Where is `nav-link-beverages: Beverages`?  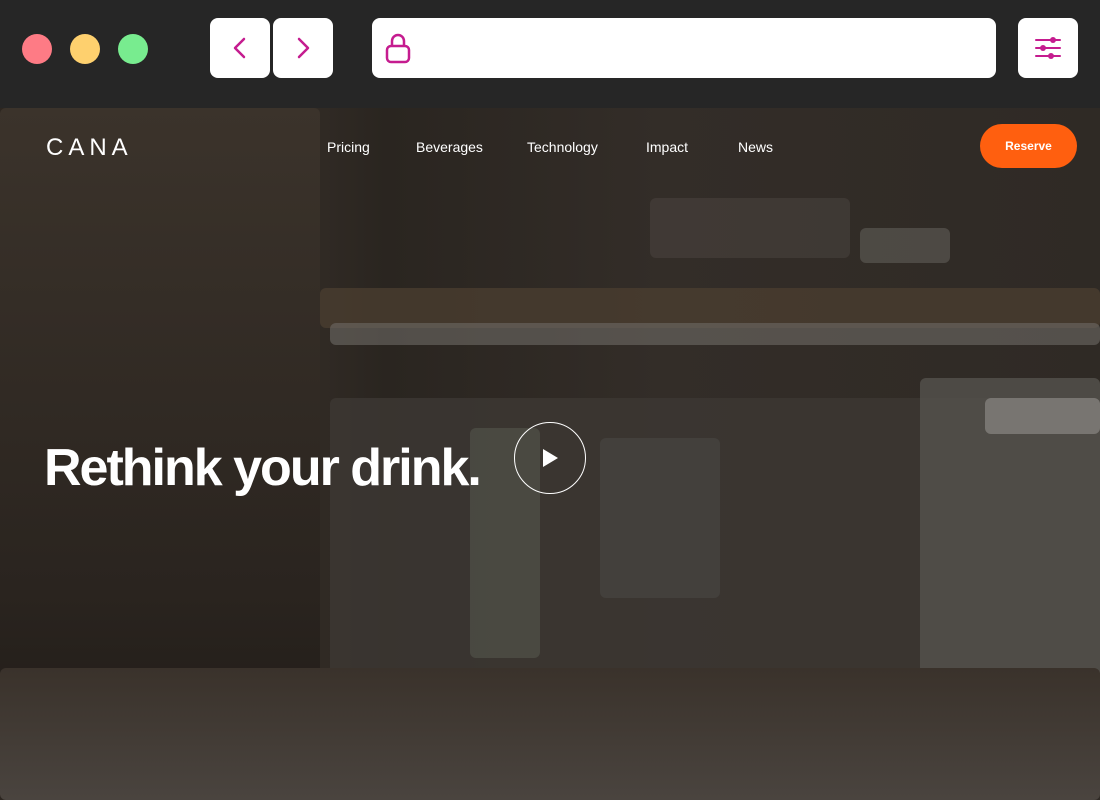
nav-link-beverages: Beverages is located at coordinates (449, 147).